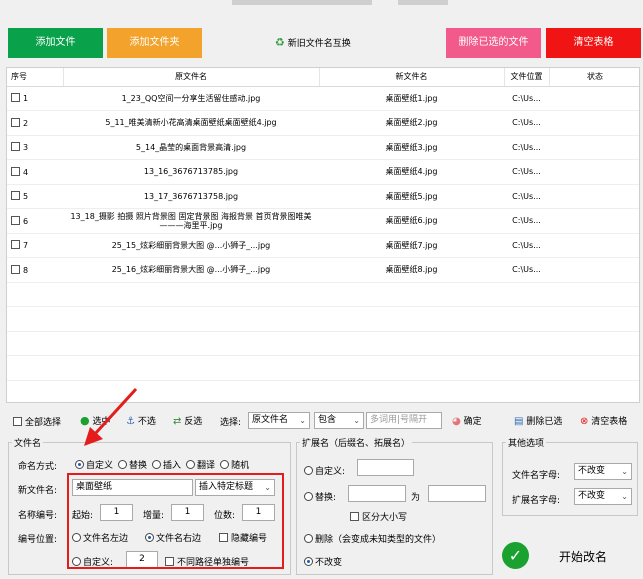 Image resolution: width=643 pixels, height=579 pixels. I want to click on naming-mode-group: 自定义 替换 插入 翻译 随机, so click(164, 464).